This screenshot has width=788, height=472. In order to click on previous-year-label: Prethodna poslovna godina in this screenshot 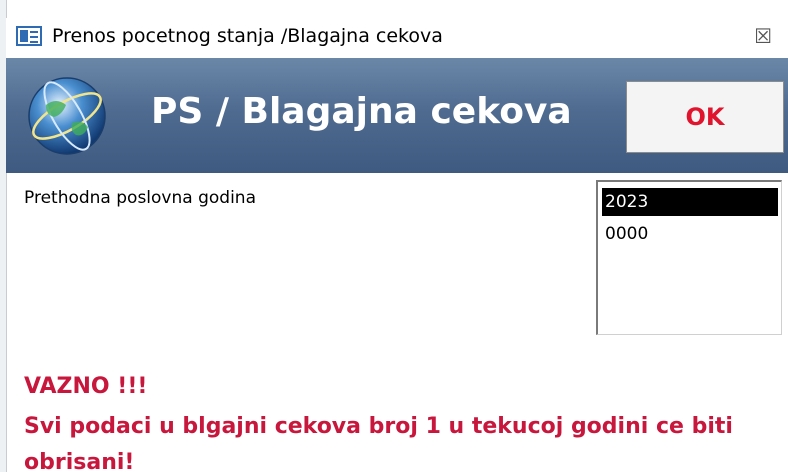, I will do `click(140, 198)`.